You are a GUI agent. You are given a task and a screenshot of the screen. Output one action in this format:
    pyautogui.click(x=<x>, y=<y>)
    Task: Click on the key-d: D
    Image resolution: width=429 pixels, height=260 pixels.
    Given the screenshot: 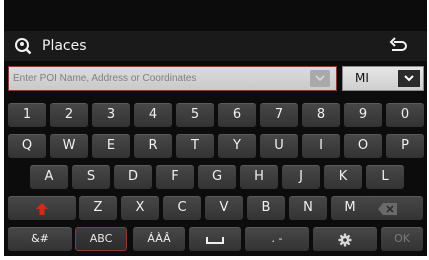 What is the action you would take?
    pyautogui.click(x=133, y=177)
    